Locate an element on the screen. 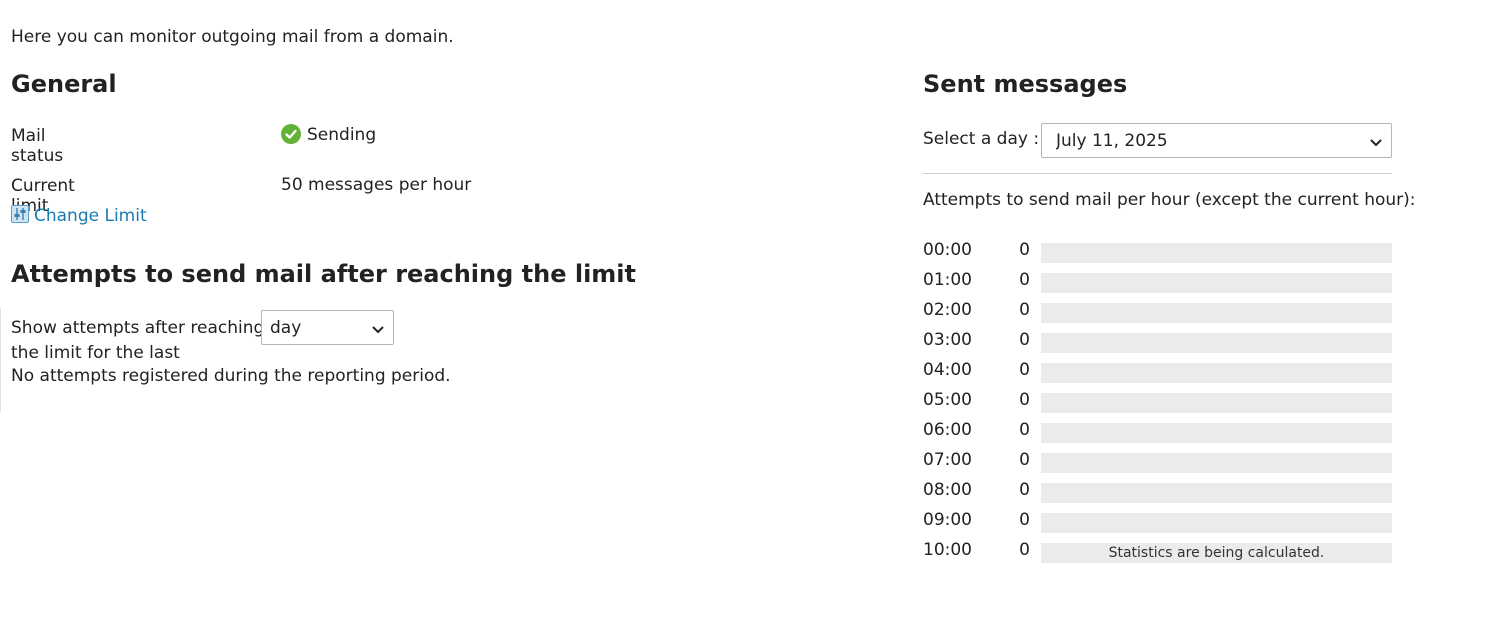 This screenshot has height=621, width=1488. hour-label: 06:00 is located at coordinates (947, 430).